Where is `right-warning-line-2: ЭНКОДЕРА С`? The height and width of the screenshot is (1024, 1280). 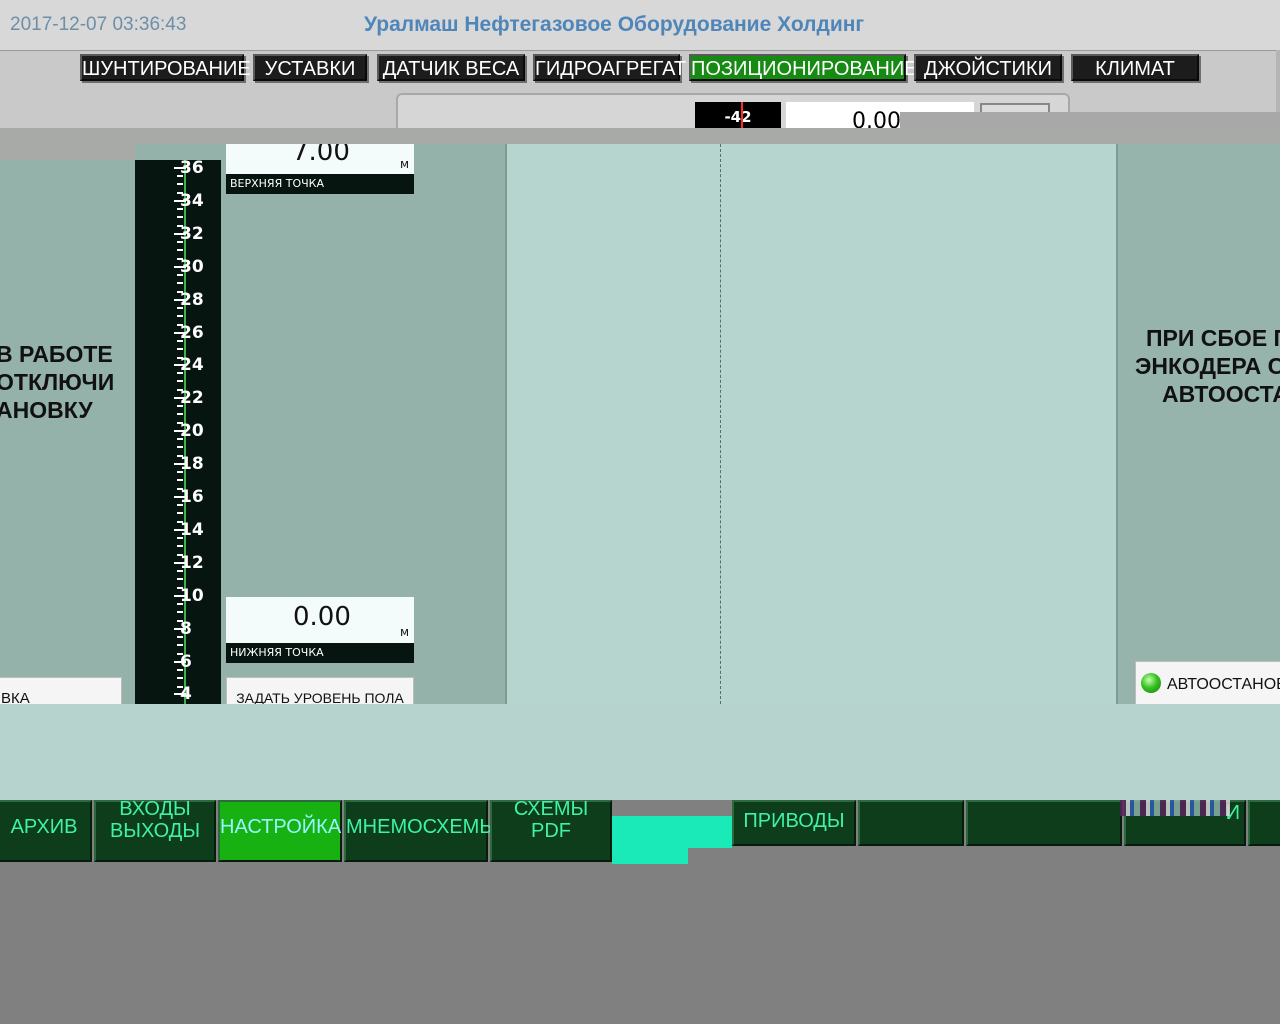
right-warning-line-2: ЭНКОДЕРА С is located at coordinates (1207, 366).